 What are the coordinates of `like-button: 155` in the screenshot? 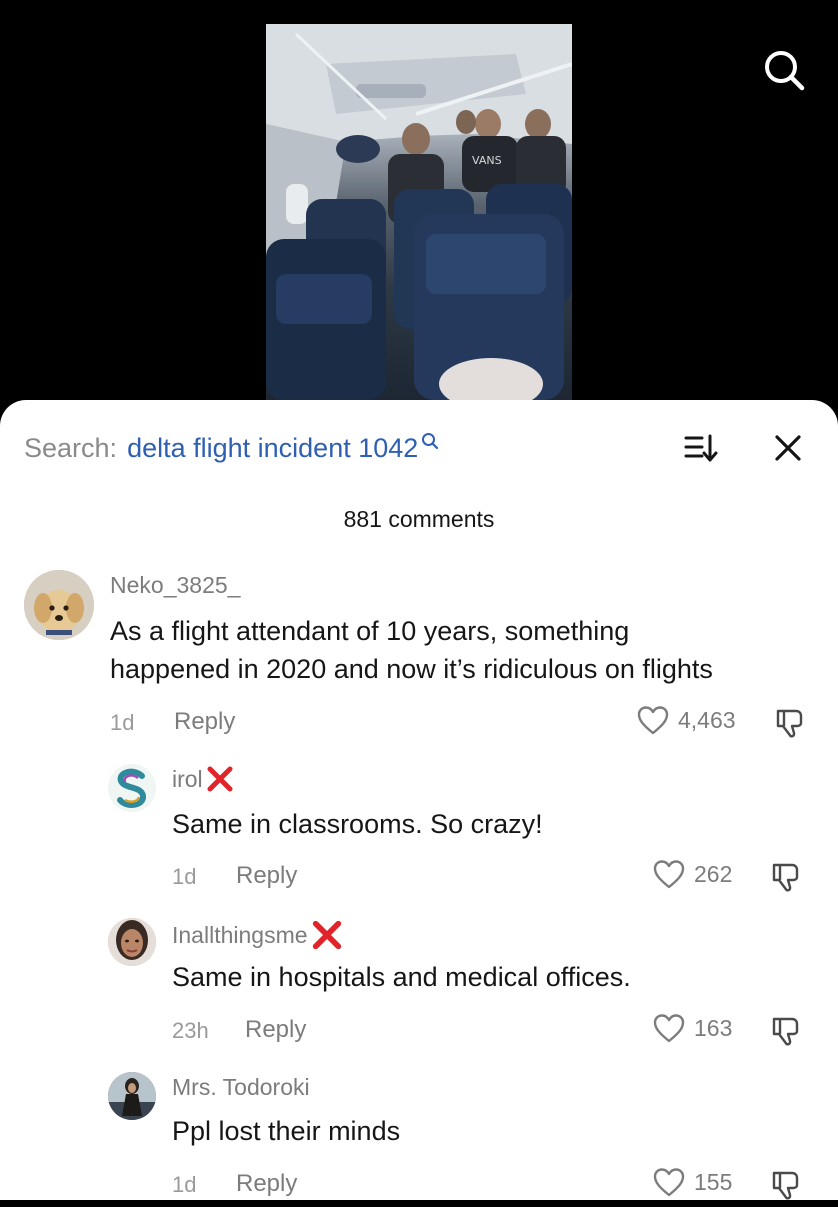 It's located at (692, 1182).